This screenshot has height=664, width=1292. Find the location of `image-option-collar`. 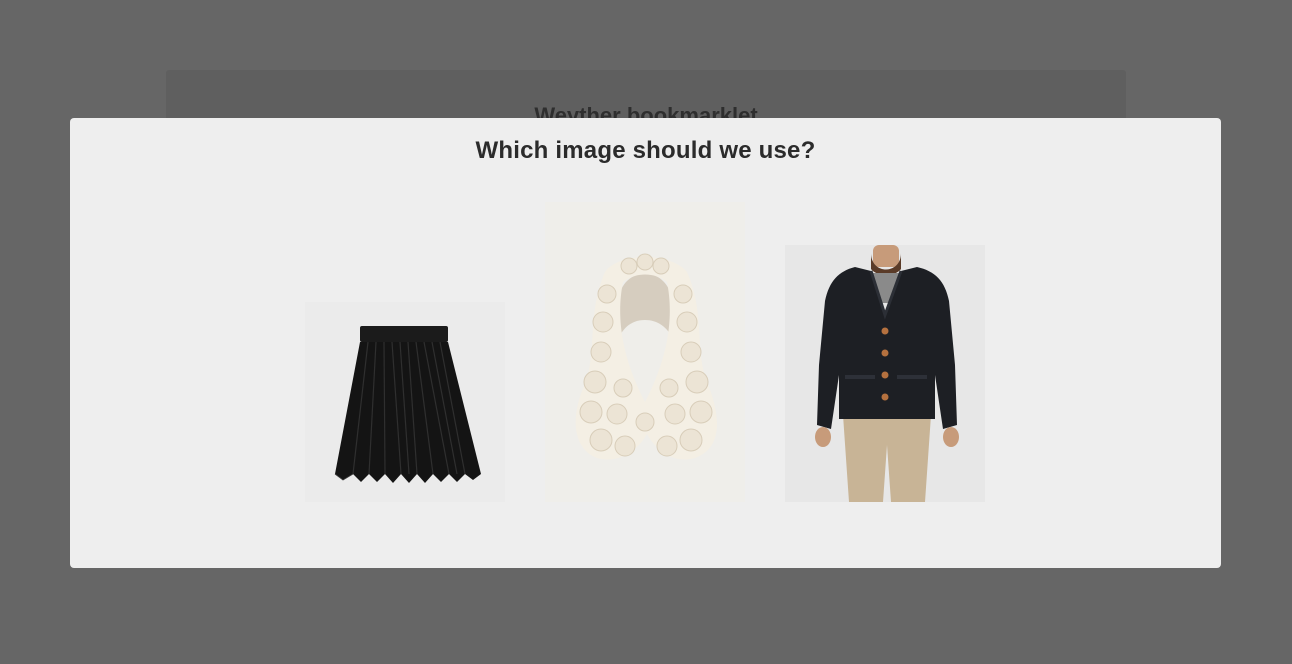

image-option-collar is located at coordinates (645, 352).